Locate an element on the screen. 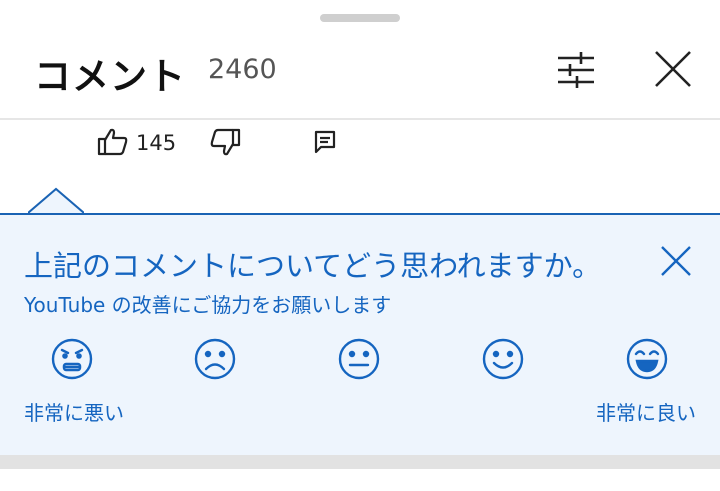  neutral-face-icon is located at coordinates (359, 359).